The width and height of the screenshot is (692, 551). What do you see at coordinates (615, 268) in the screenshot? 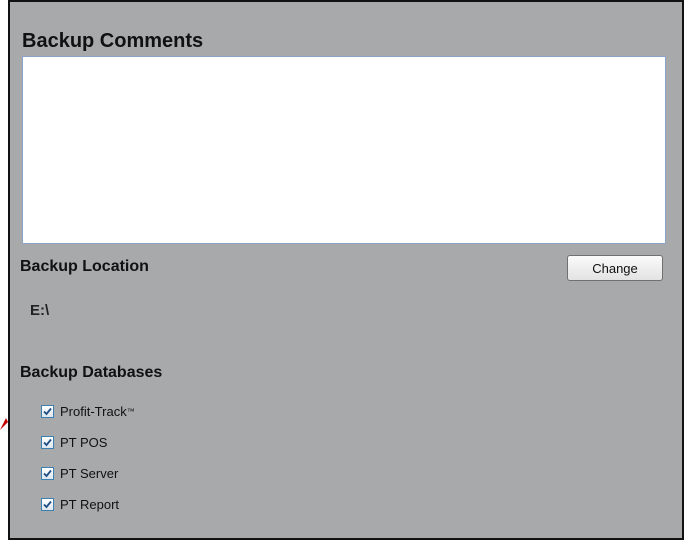
I see `change-location-button: Change` at bounding box center [615, 268].